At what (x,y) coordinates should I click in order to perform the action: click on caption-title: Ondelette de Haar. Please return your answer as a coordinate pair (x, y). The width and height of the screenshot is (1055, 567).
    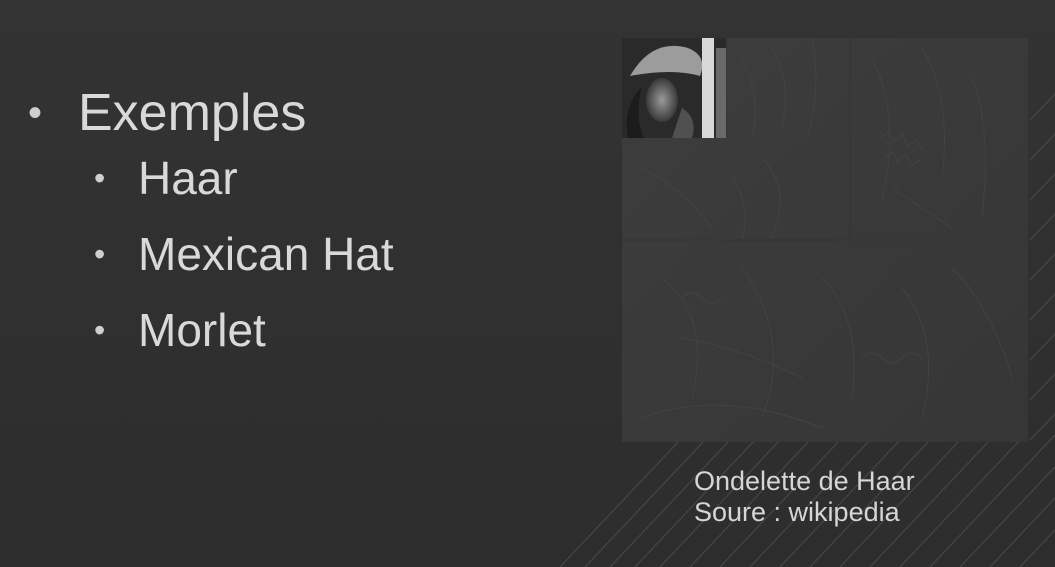
    Looking at the image, I should click on (804, 481).